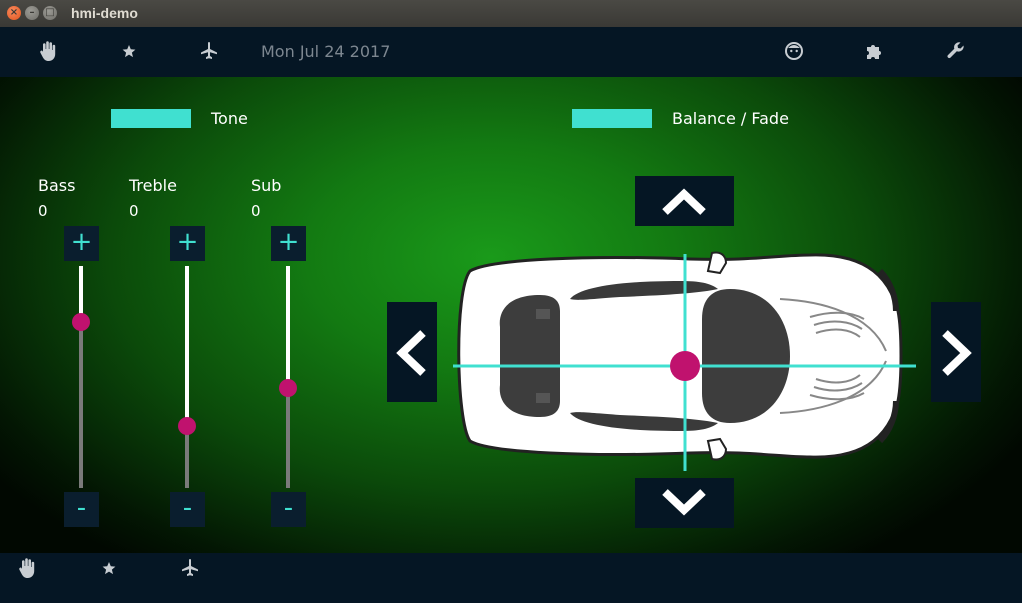 This screenshot has width=1022, height=603. Describe the element at coordinates (956, 51) in the screenshot. I see `wrench-icon` at that location.